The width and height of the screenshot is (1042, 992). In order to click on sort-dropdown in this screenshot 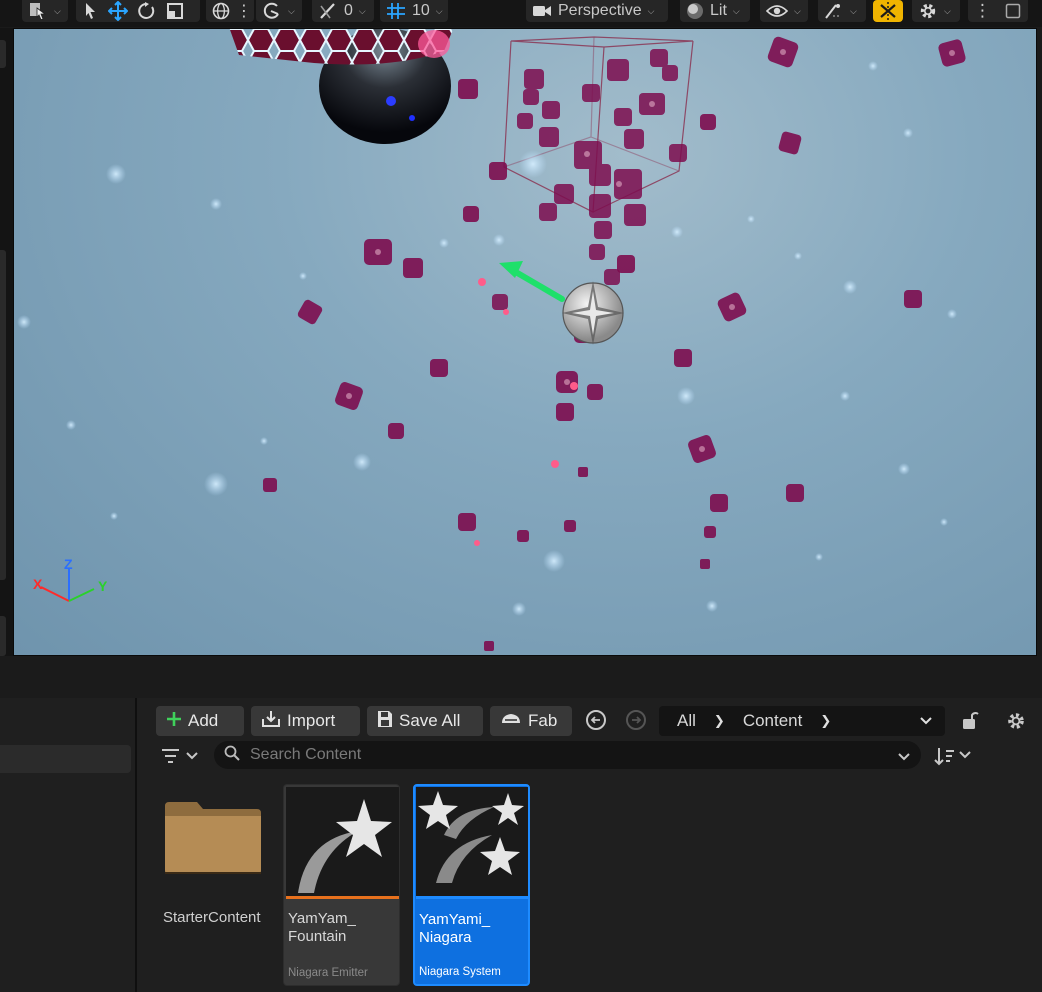, I will do `click(954, 758)`.